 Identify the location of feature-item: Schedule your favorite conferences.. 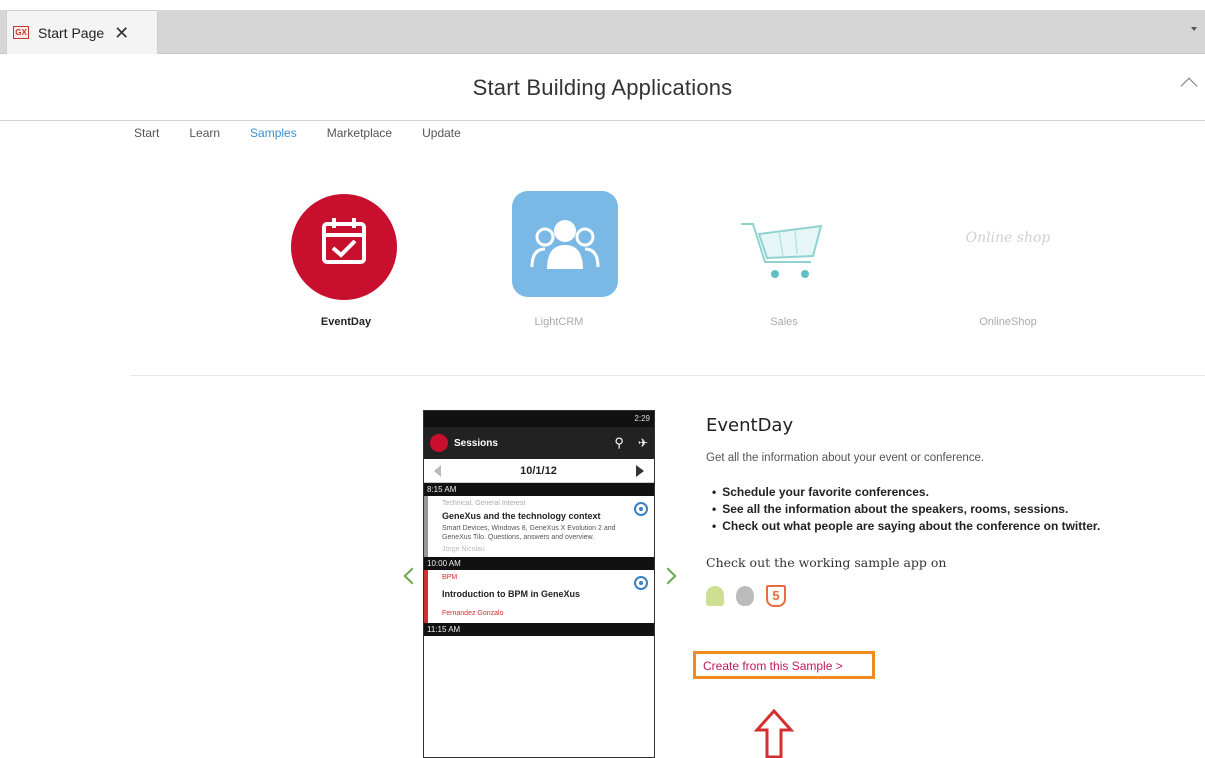
(958, 492).